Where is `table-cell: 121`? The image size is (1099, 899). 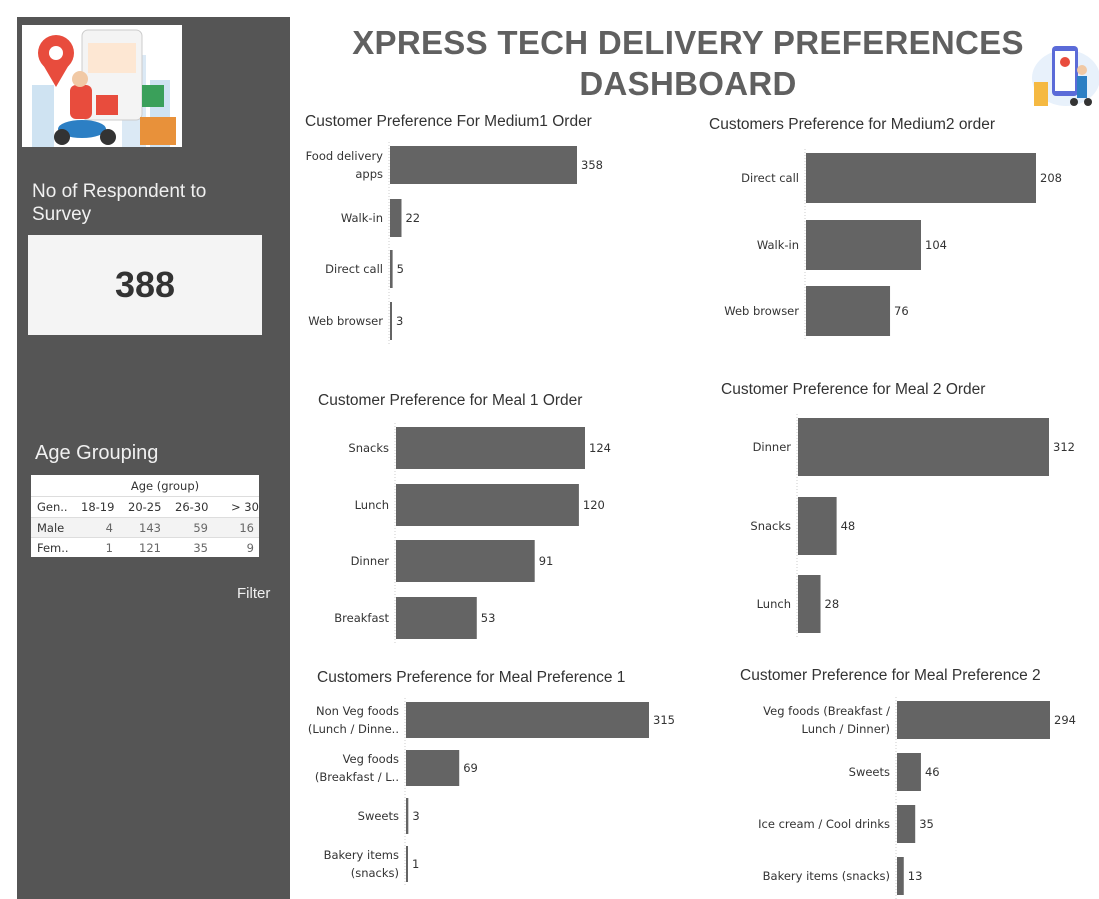 table-cell: 121 is located at coordinates (150, 548).